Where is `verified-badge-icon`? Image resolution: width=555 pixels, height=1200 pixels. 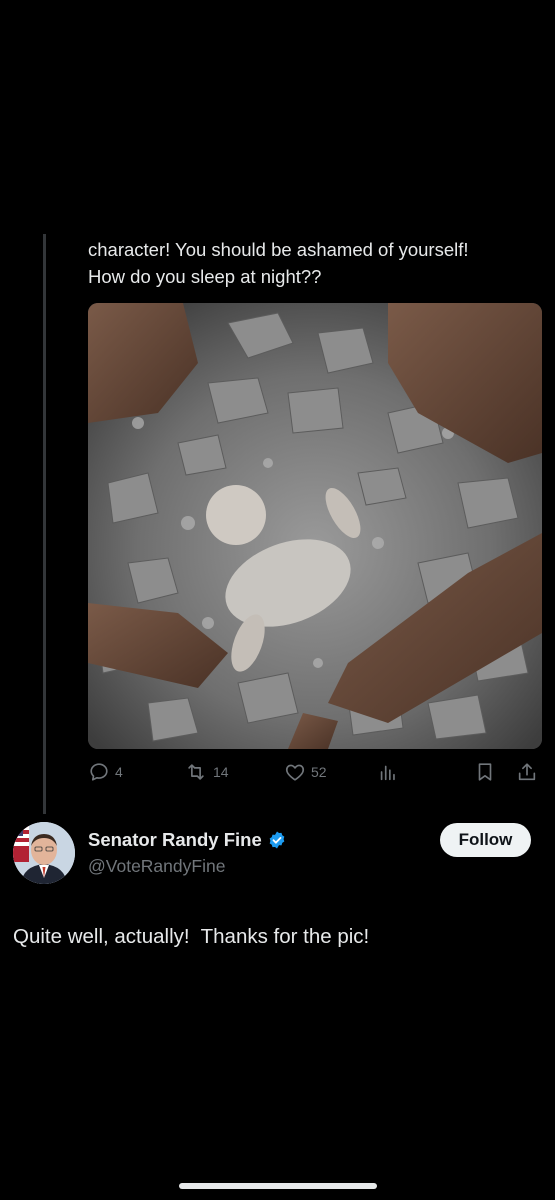
verified-badge-icon is located at coordinates (277, 840).